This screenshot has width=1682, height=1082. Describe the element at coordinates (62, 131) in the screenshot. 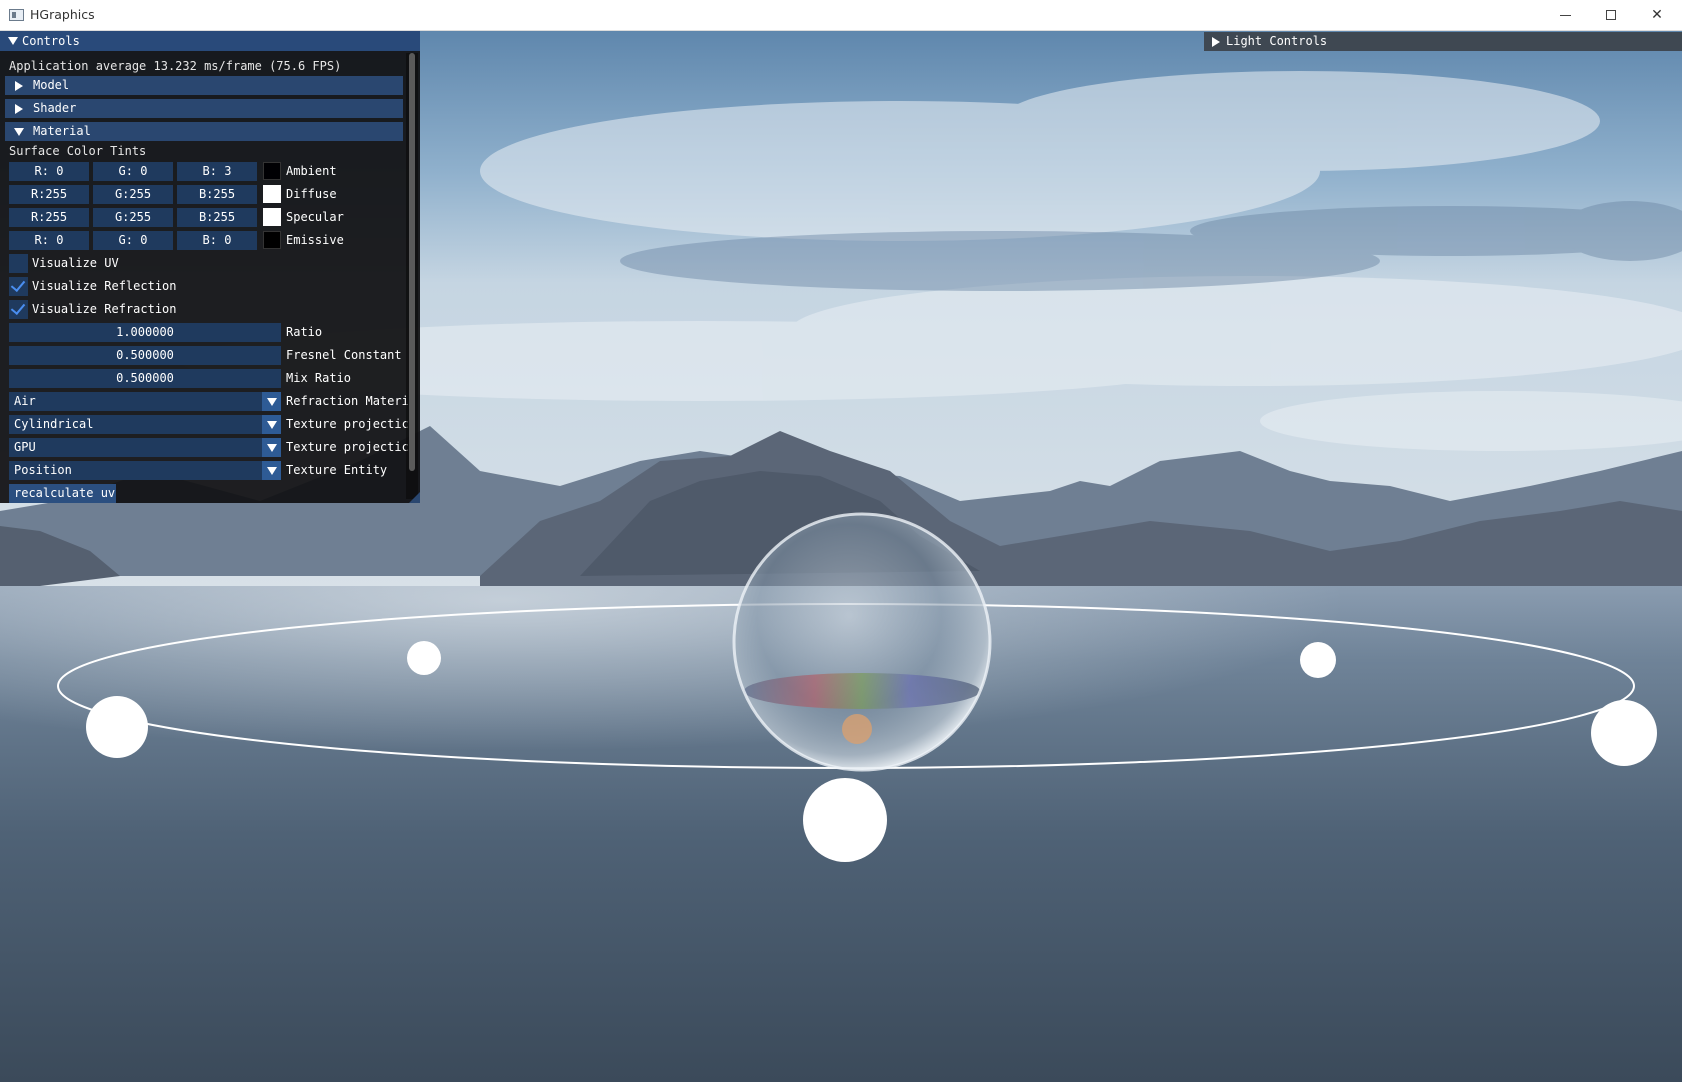

I see `header-material-label: Material` at that location.